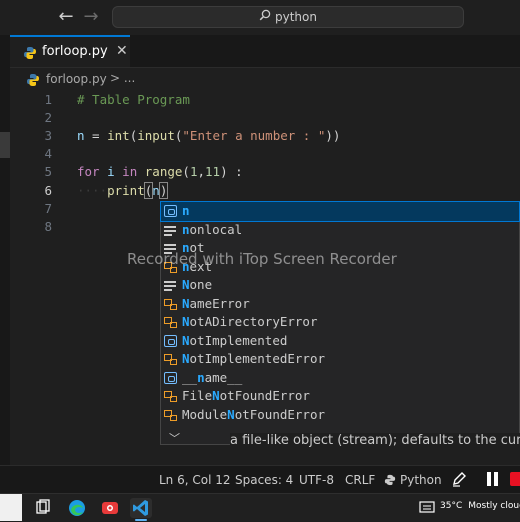  What do you see at coordinates (296, 17) in the screenshot?
I see `search-text: python` at bounding box center [296, 17].